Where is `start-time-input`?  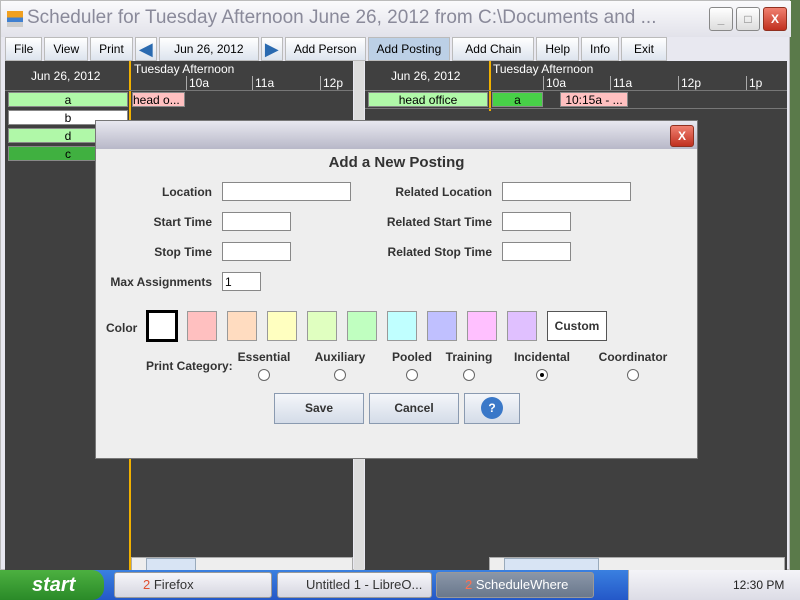 start-time-input is located at coordinates (256, 221).